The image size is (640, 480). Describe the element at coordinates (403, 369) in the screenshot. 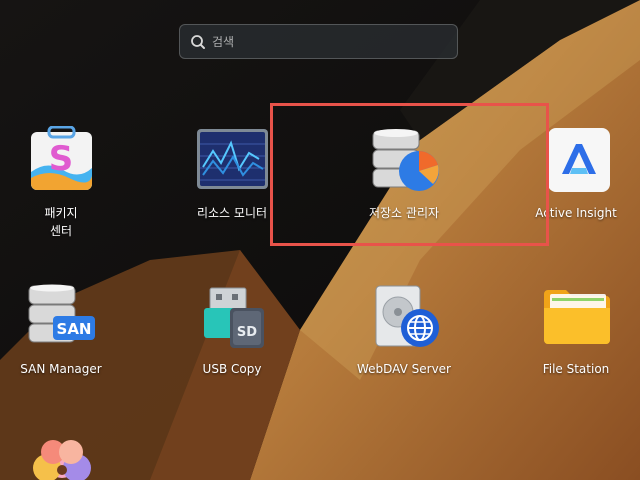

I see `webdav-server-label: WebDAV Server` at that location.